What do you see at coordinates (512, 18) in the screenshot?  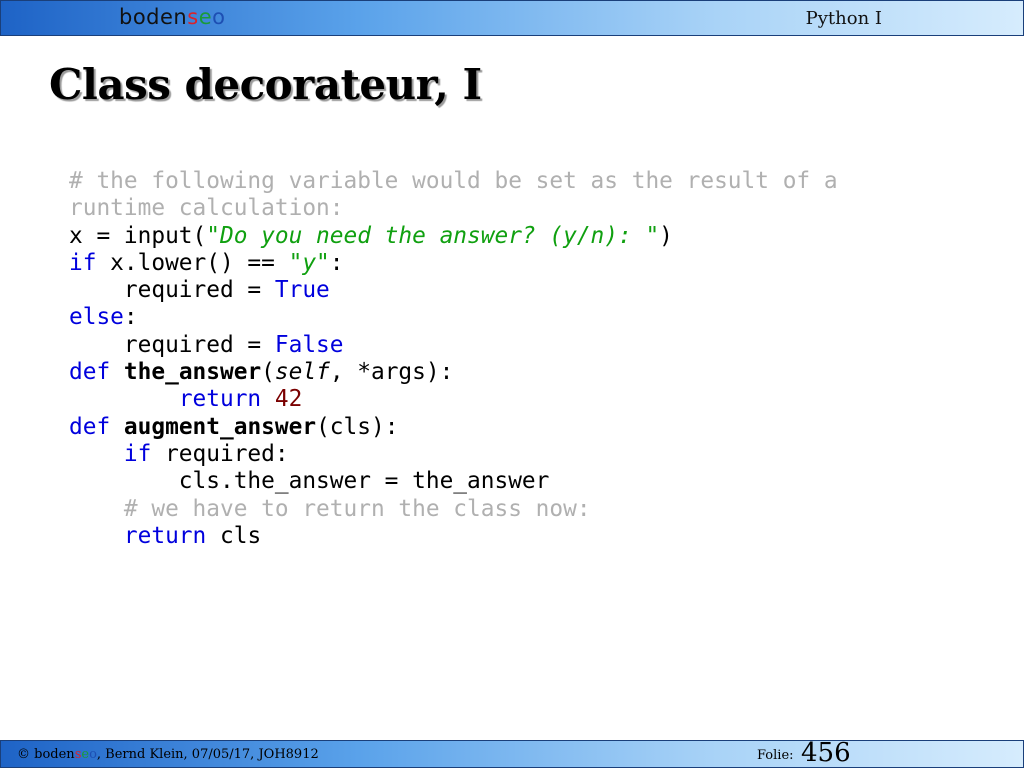 I see `header-bar: bodenseo Python I` at bounding box center [512, 18].